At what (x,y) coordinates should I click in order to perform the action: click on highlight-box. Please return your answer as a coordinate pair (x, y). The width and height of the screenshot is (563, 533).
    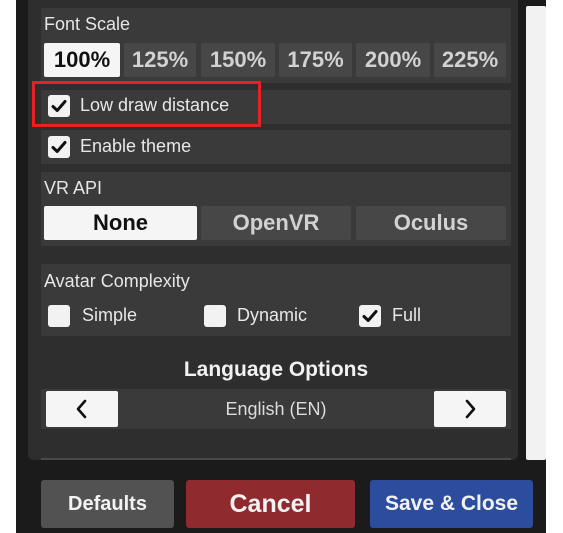
    Looking at the image, I should click on (146, 104).